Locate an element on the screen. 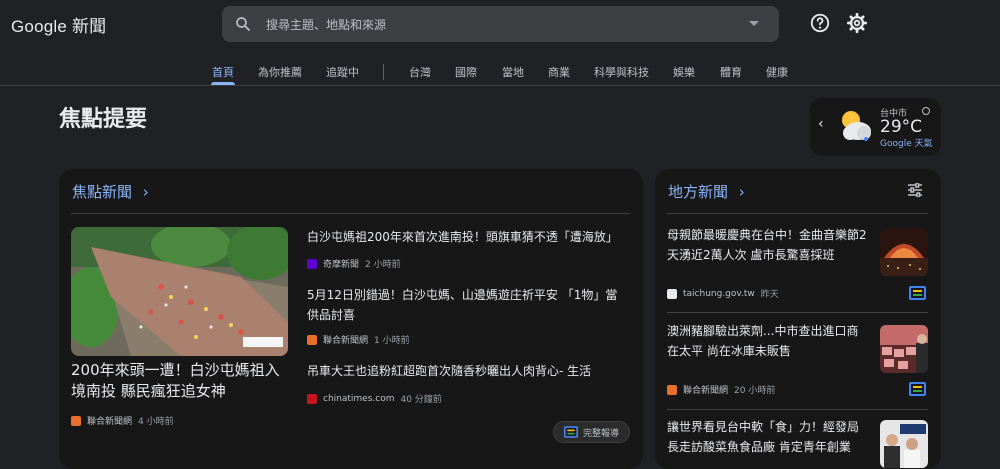  page-title: 焦點提要 is located at coordinates (103, 119).